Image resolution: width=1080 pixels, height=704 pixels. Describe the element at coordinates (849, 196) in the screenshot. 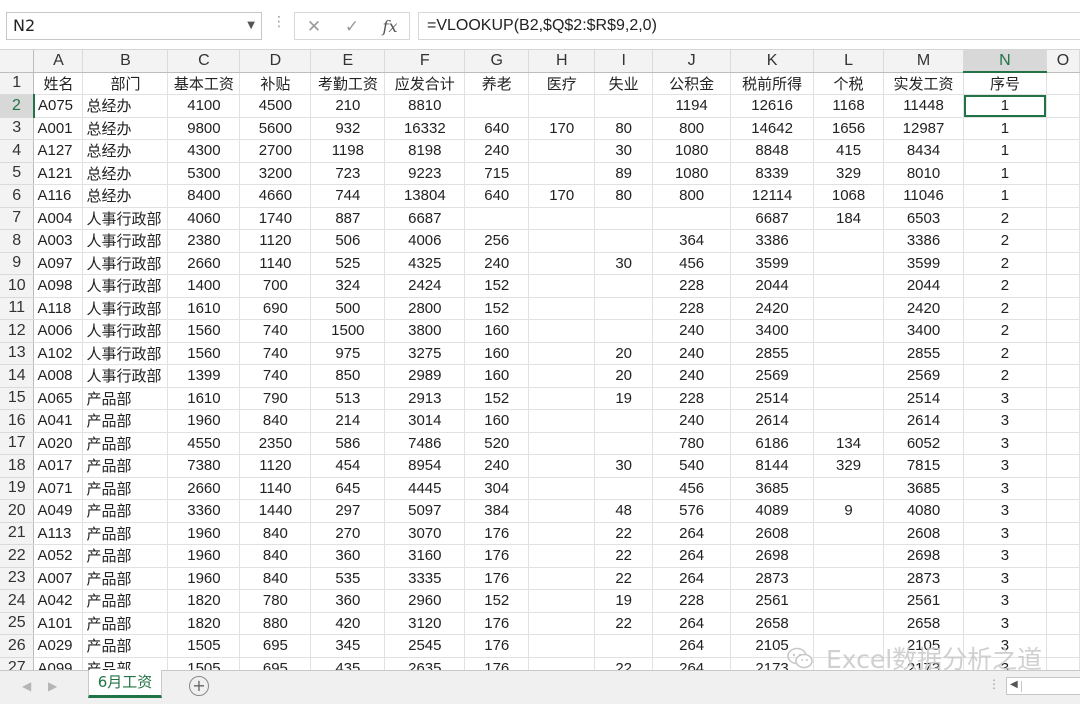

I see `cell: 1068` at that location.